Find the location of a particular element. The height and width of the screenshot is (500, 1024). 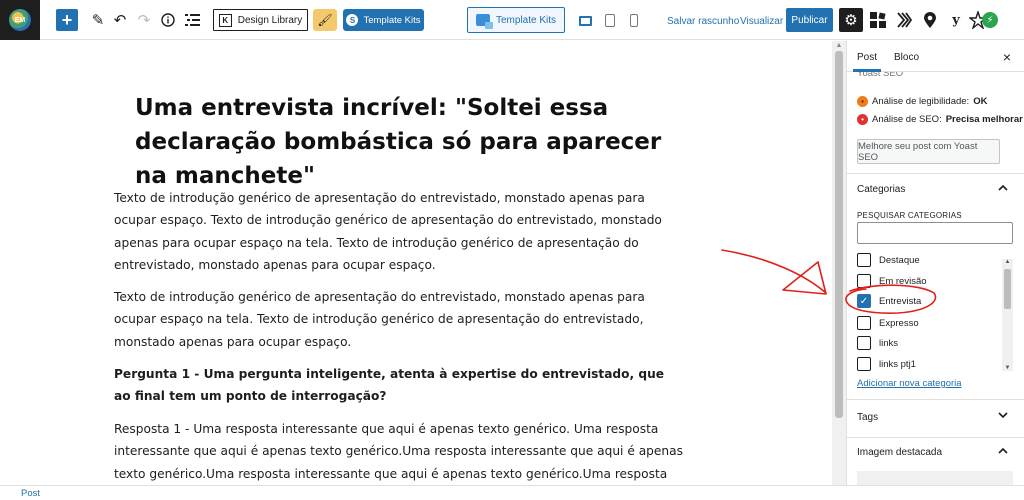

tab-block: Bloco is located at coordinates (906, 57).